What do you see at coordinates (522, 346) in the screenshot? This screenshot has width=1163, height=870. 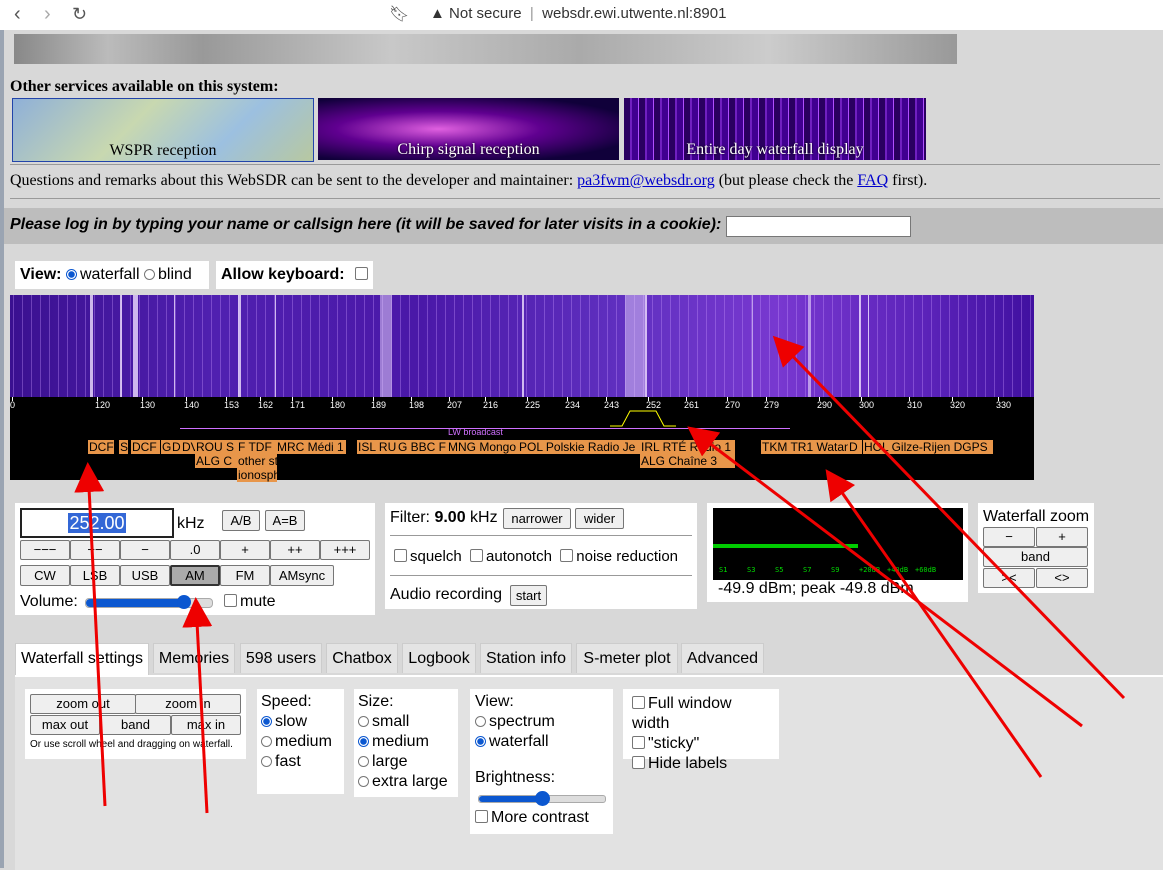 I see `waterfall-display` at bounding box center [522, 346].